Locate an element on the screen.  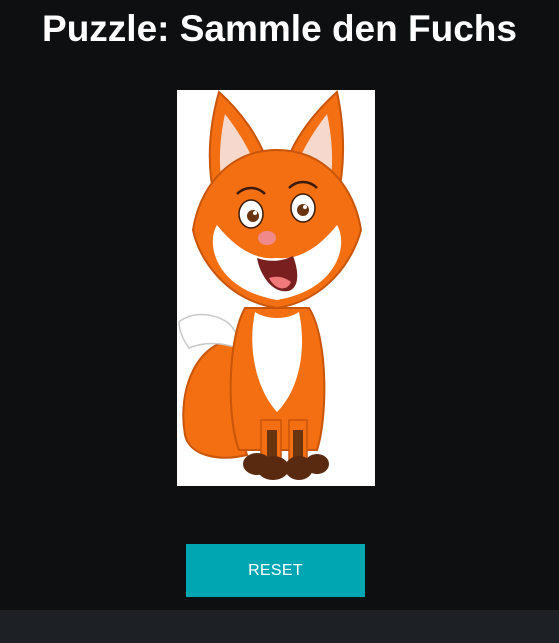
page-title: Puzzle: Sammle den Fuchs is located at coordinates (279, 28).